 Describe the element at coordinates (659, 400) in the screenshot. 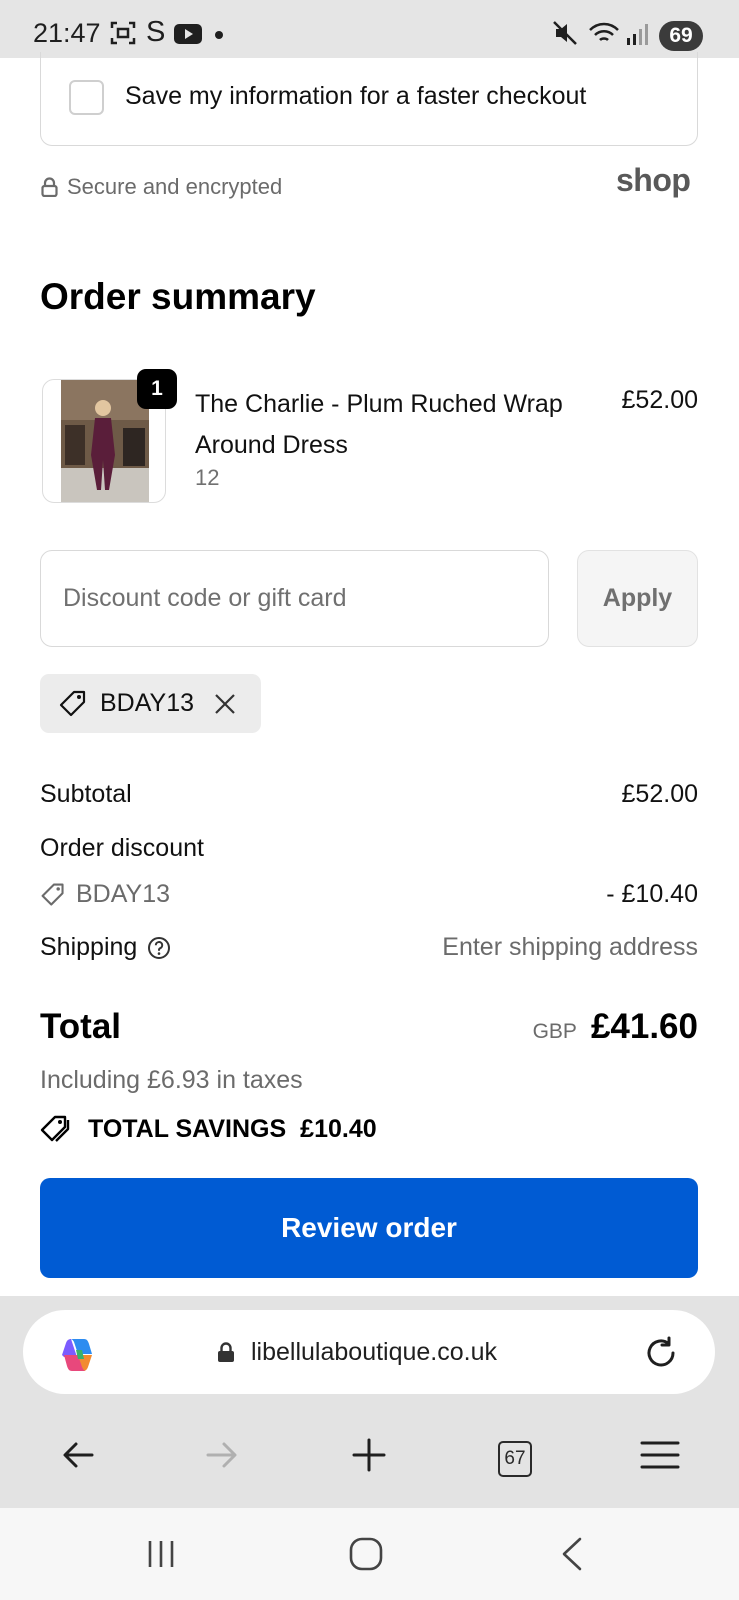

I see `product-price: £52.00` at that location.